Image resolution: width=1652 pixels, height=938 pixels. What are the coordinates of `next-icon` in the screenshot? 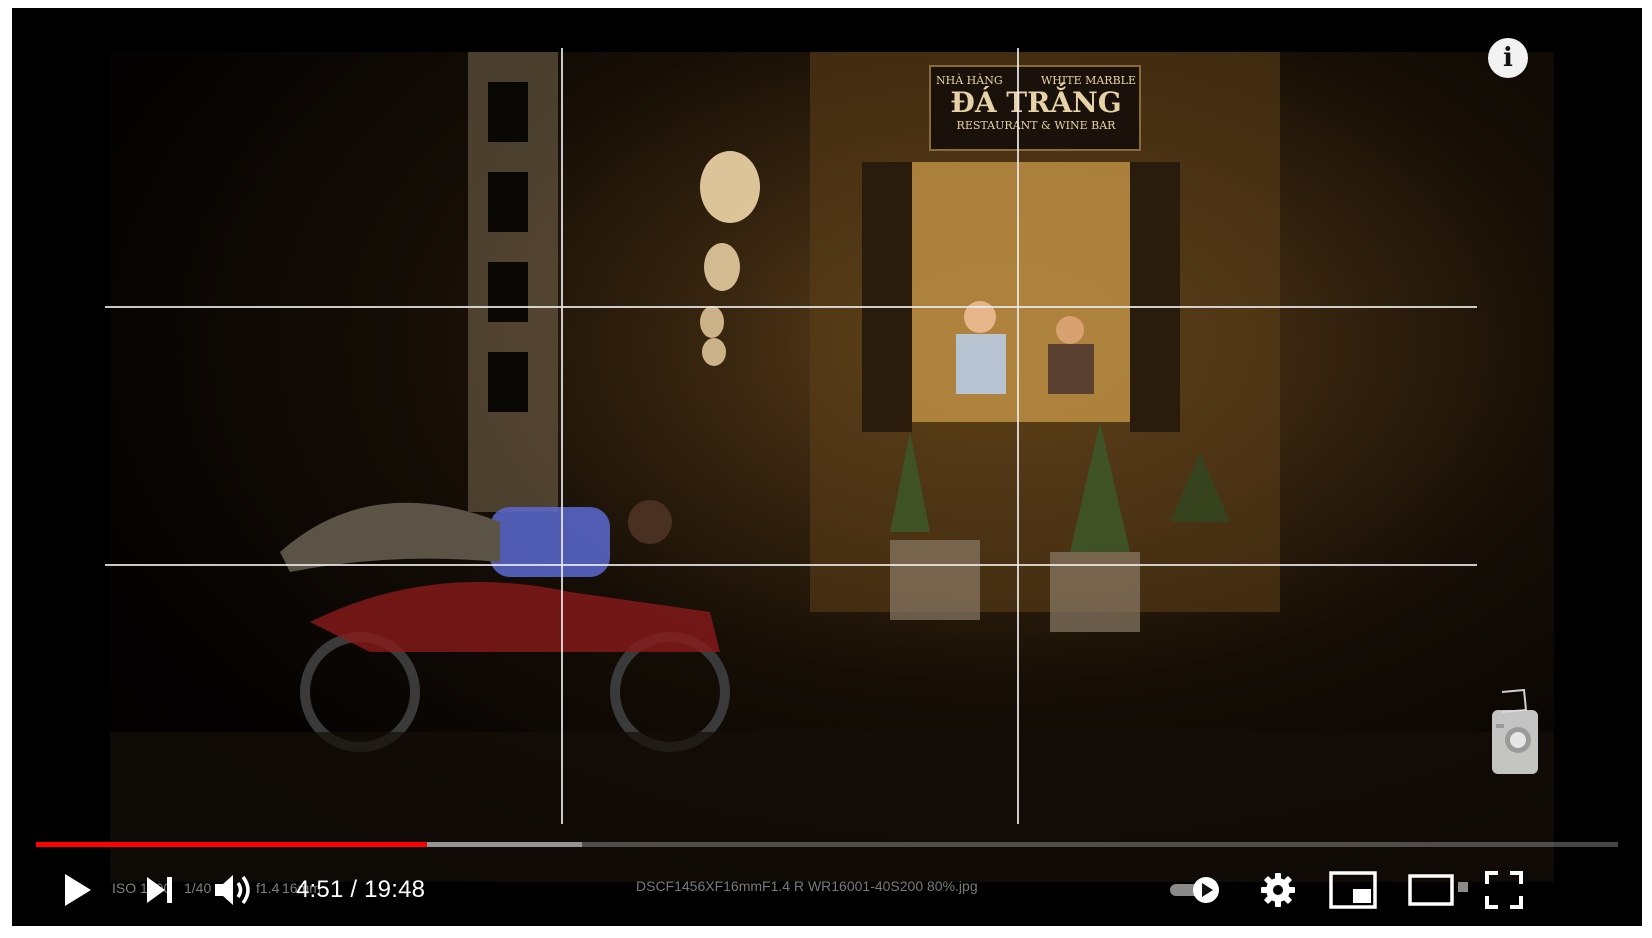 It's located at (159, 890).